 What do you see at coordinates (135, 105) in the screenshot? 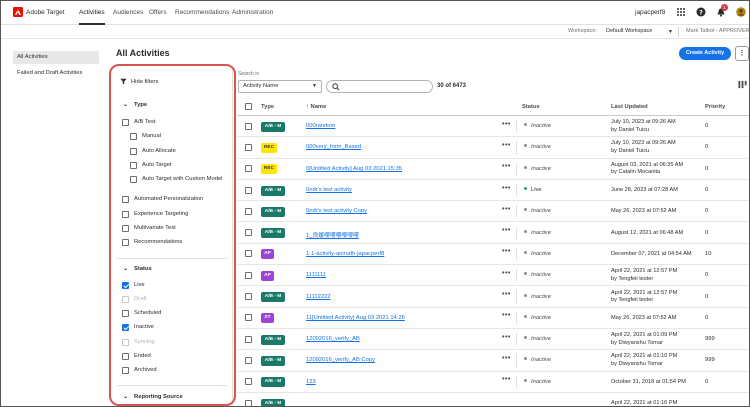
I see `type-section-header: ⌄ Type` at bounding box center [135, 105].